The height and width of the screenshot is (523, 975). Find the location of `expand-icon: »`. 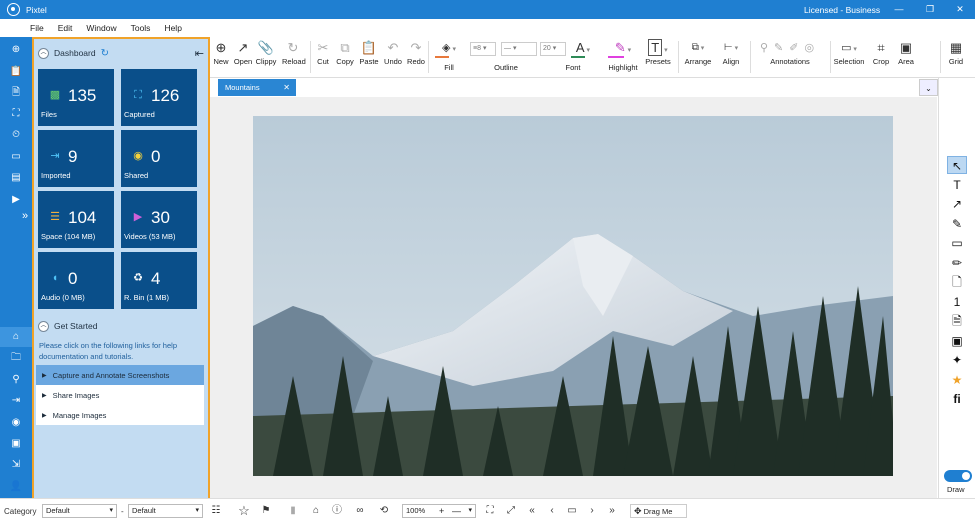

expand-icon: » is located at coordinates (25, 216).